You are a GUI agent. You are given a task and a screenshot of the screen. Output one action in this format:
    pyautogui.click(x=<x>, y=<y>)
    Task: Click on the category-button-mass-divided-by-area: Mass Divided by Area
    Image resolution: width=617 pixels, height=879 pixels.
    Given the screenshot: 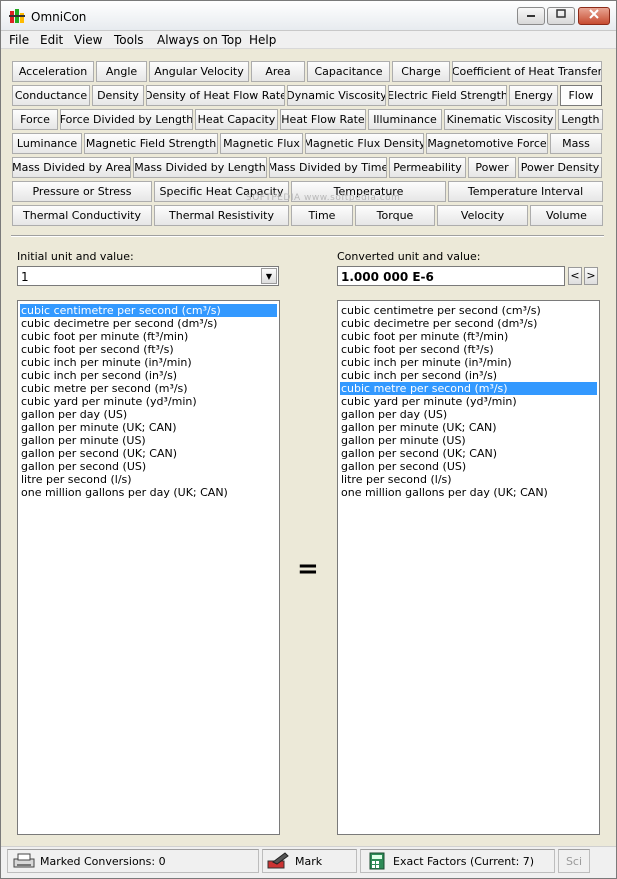 What is the action you would take?
    pyautogui.click(x=71, y=167)
    